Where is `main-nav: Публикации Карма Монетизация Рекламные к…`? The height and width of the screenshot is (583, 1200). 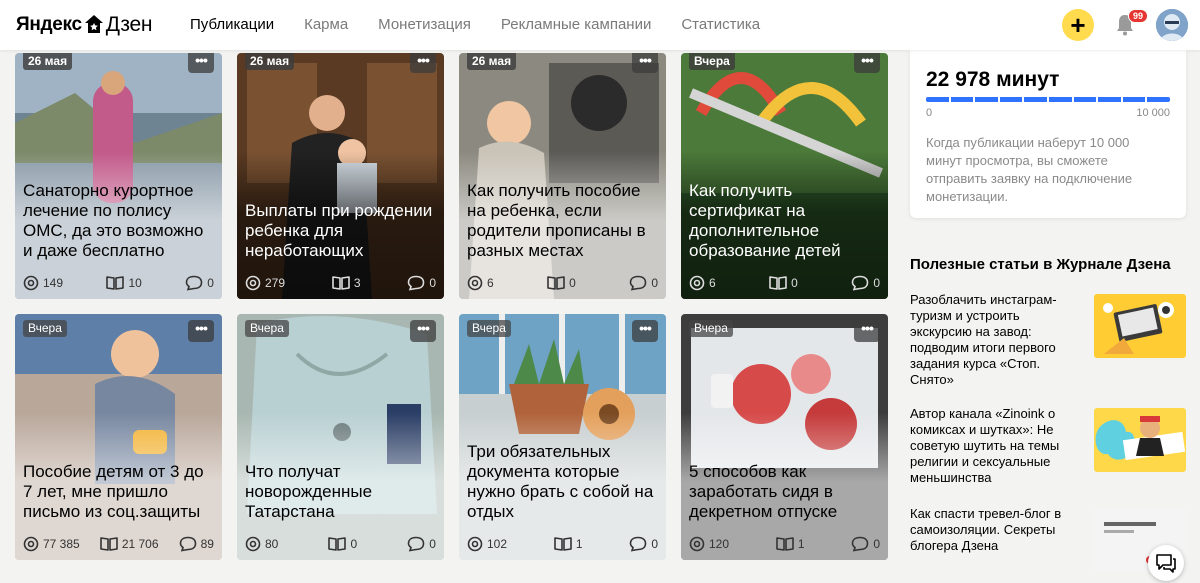 main-nav: Публикации Карма Монетизация Рекламные к… is located at coordinates (490, 24).